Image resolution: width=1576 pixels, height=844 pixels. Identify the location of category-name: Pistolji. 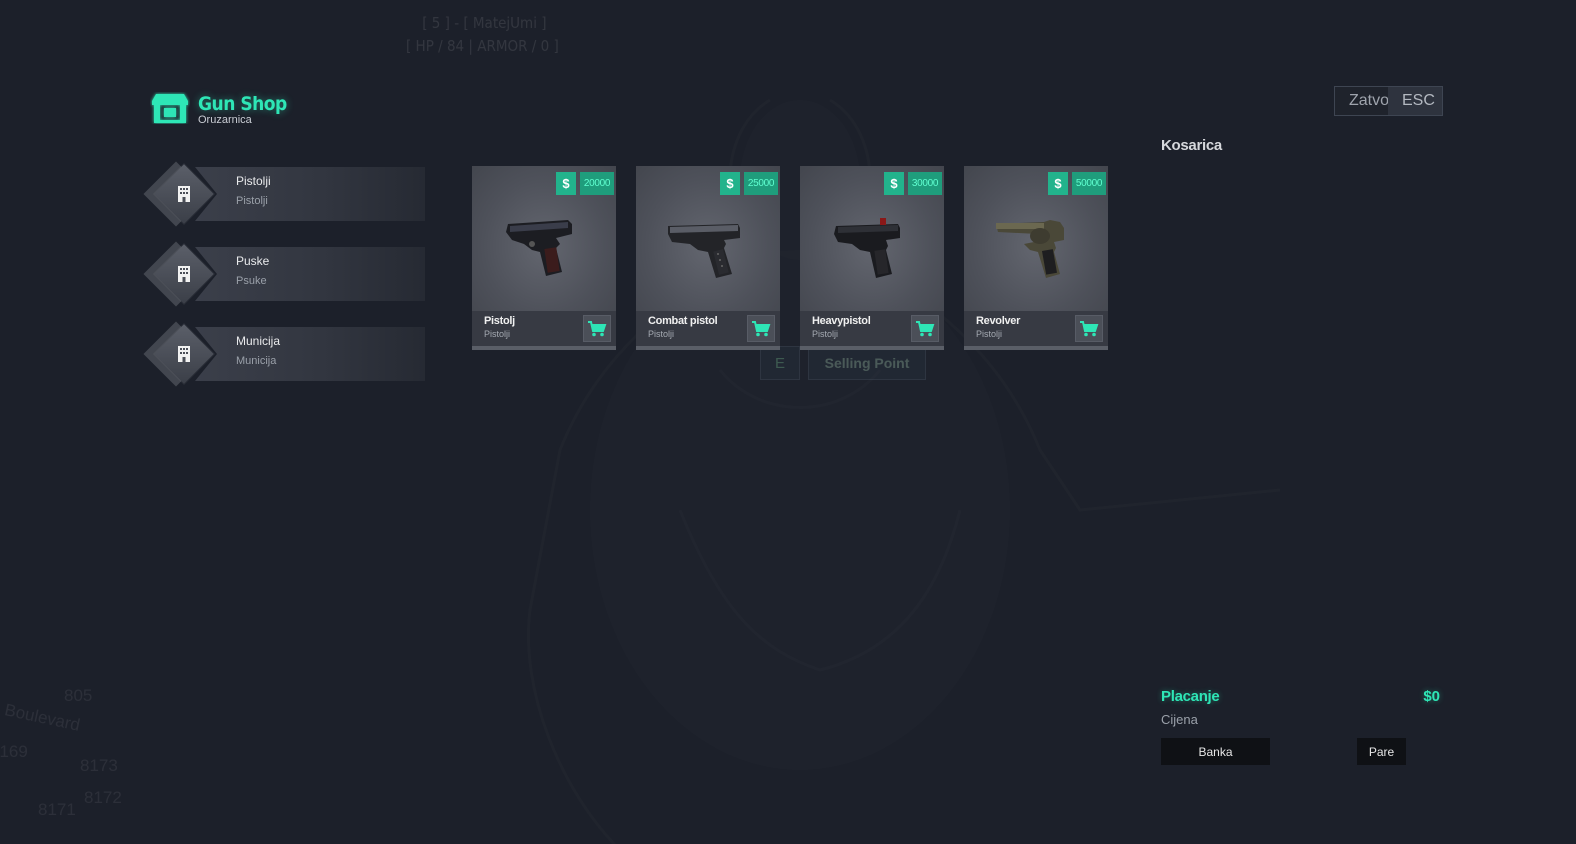
(253, 181).